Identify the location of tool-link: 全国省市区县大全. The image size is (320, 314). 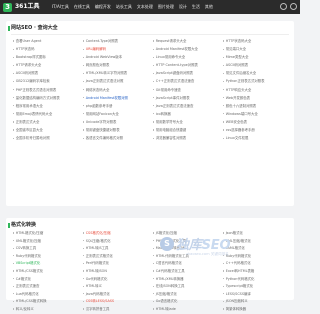
(46, 131).